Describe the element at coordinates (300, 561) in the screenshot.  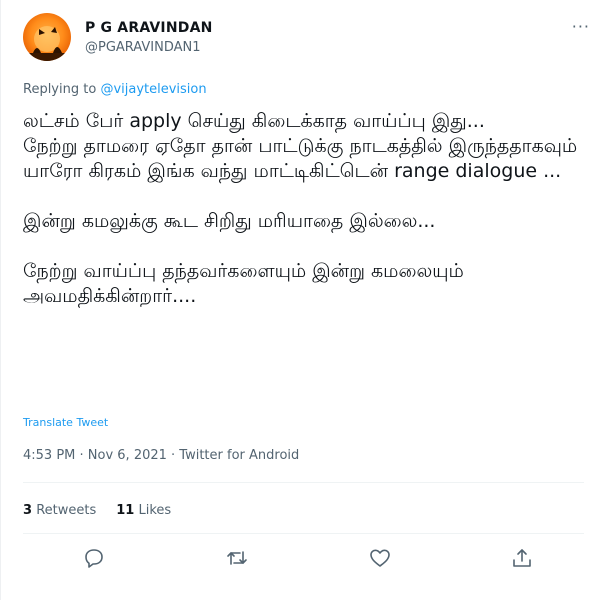
I see `action-bar` at that location.